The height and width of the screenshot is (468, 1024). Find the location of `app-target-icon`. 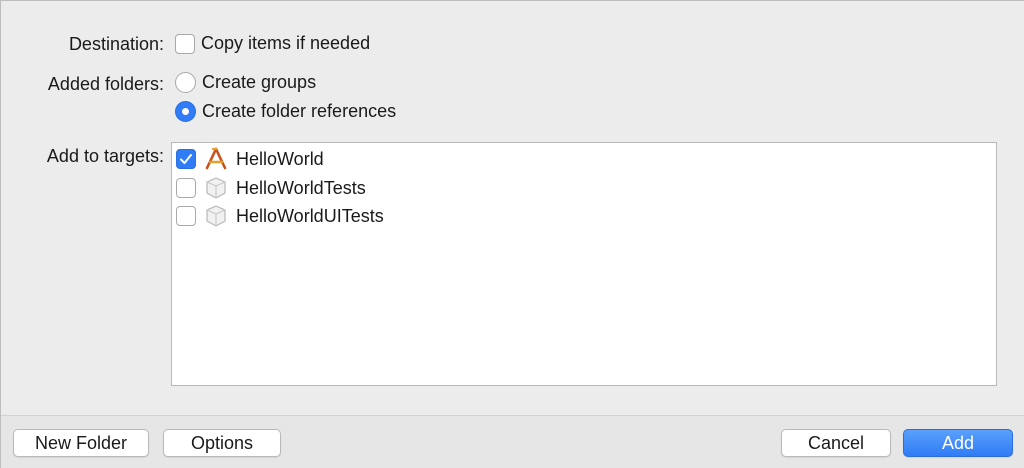

app-target-icon is located at coordinates (216, 159).